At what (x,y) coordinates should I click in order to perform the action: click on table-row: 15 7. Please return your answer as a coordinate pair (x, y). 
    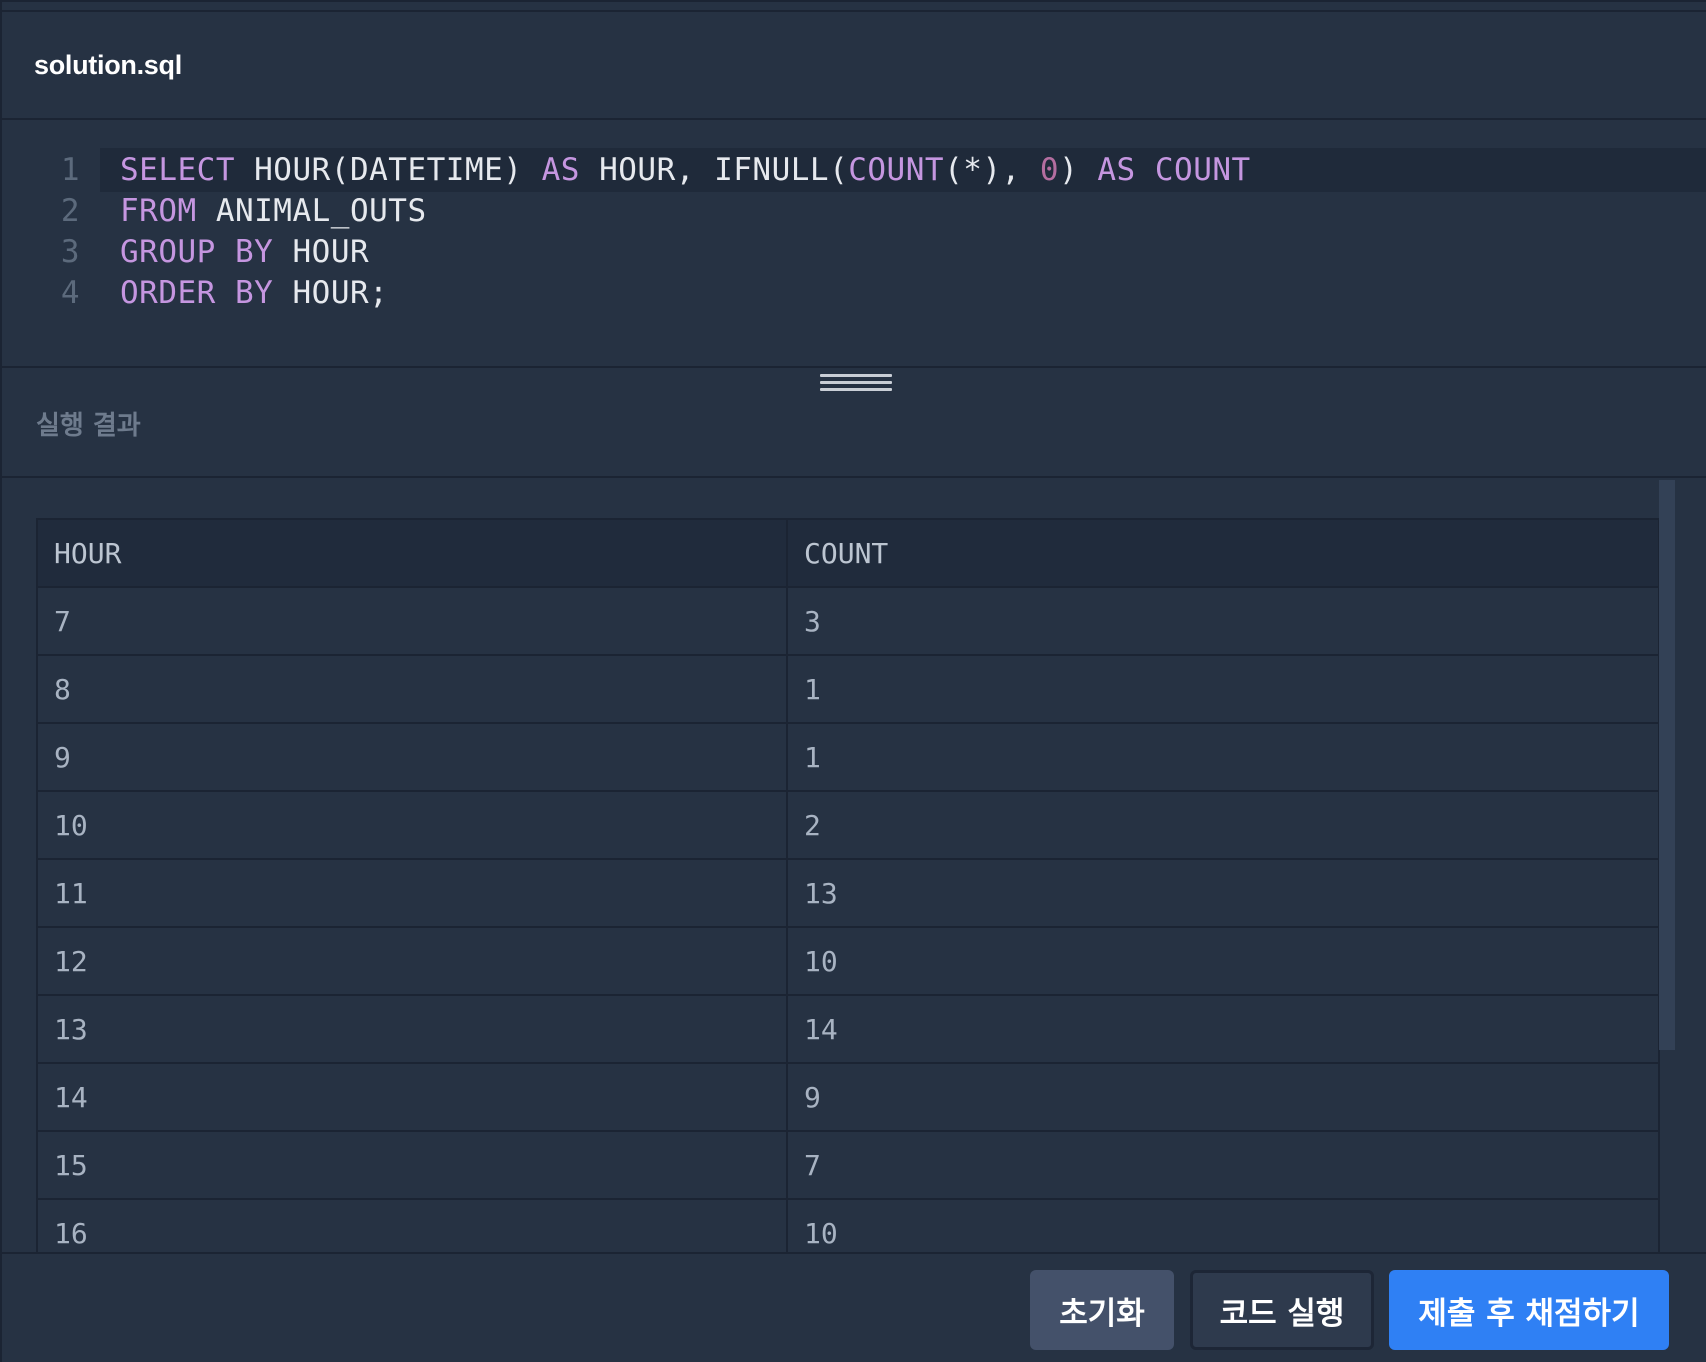
    Looking at the image, I should click on (848, 1165).